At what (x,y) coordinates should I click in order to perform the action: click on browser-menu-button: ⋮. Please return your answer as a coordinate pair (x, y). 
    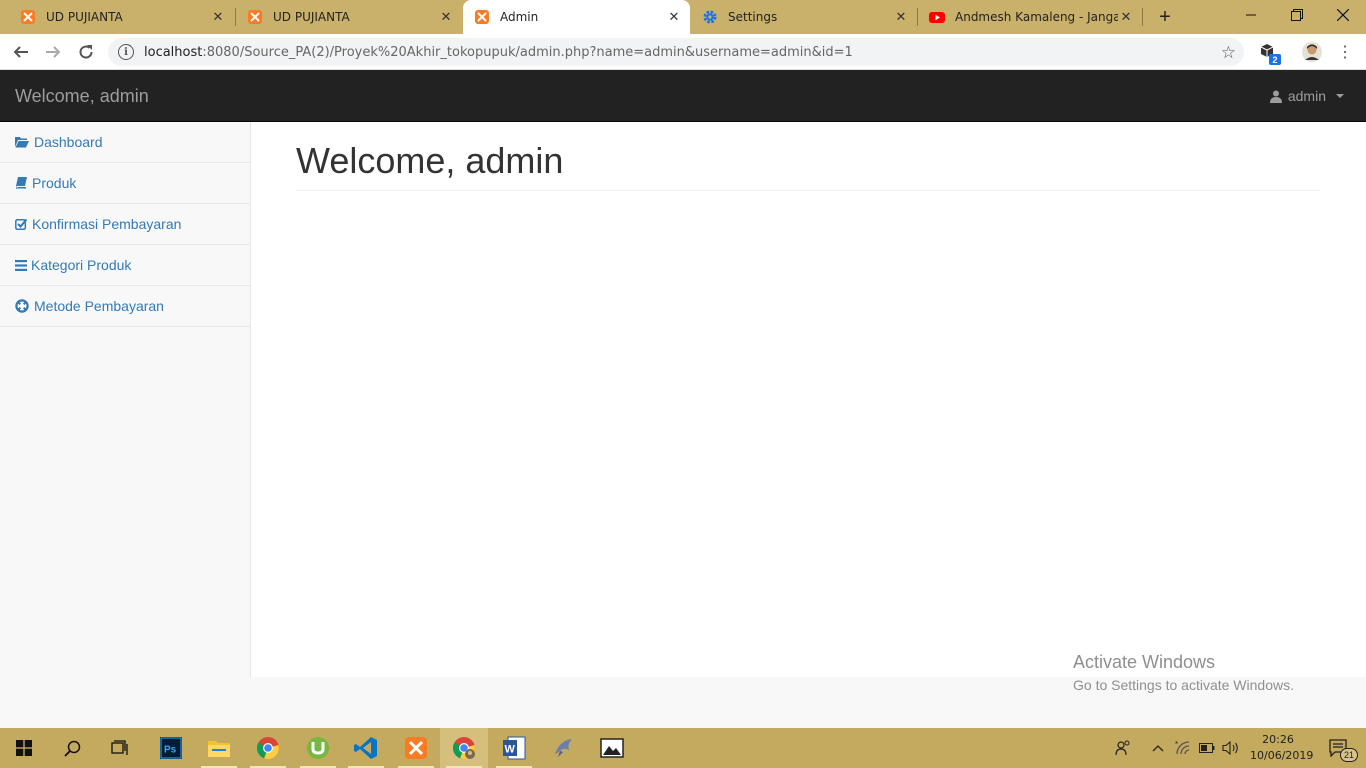
    Looking at the image, I should click on (1345, 52).